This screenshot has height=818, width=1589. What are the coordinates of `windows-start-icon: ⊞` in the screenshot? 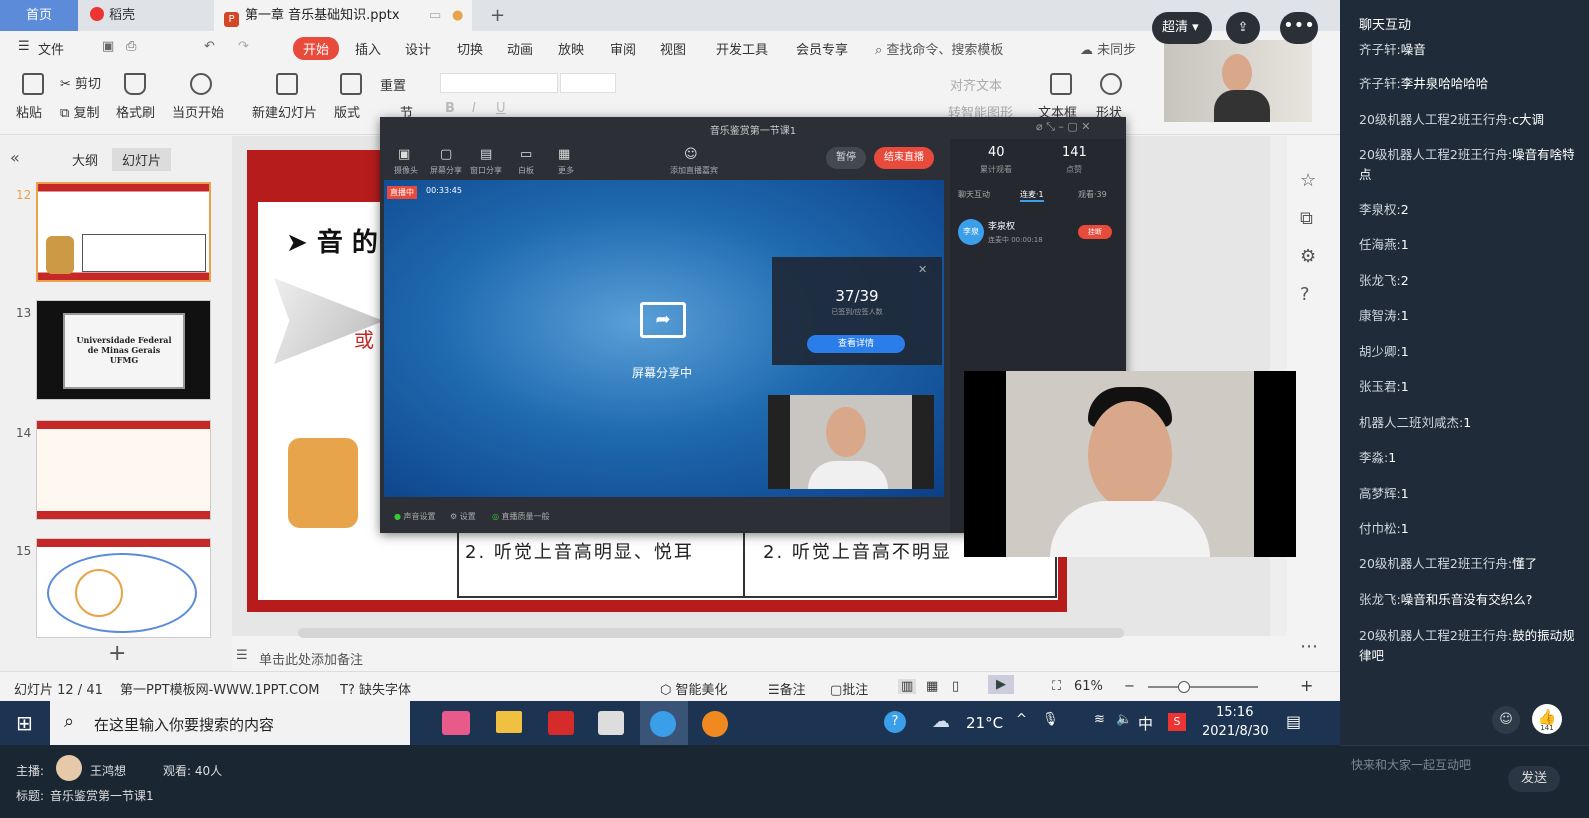 It's located at (24, 723).